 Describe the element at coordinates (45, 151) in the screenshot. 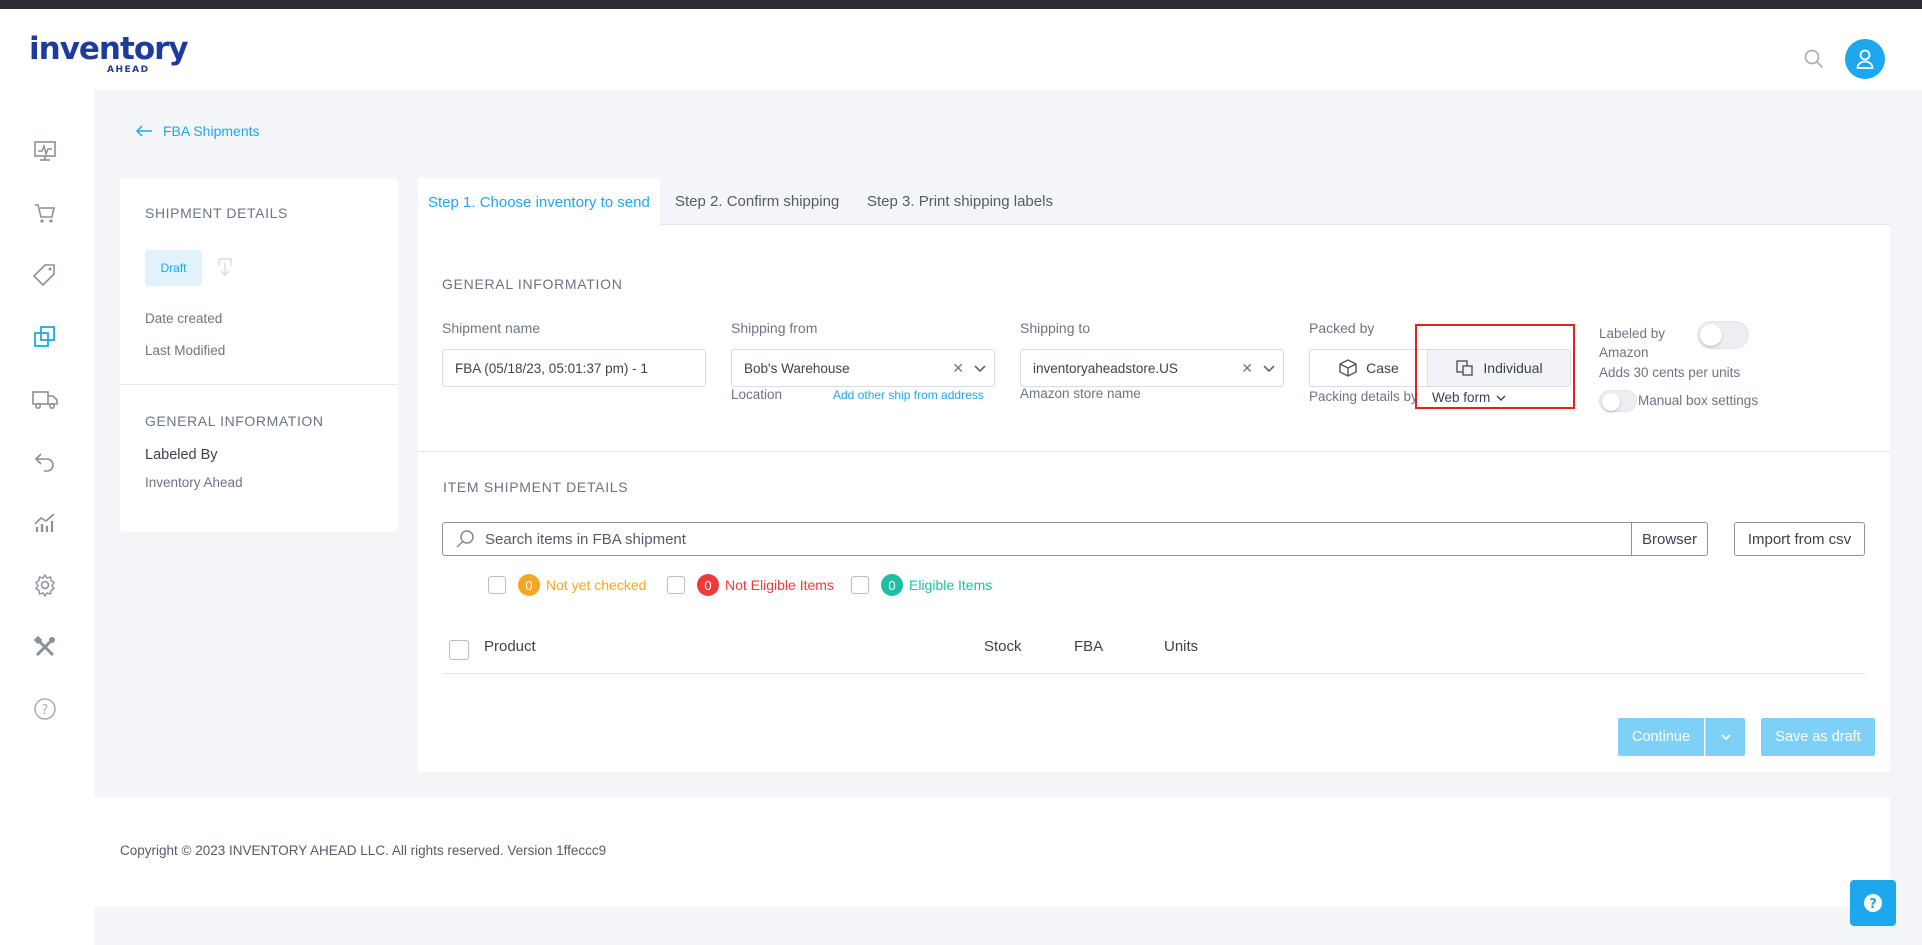

I see `dashboard-icon` at that location.